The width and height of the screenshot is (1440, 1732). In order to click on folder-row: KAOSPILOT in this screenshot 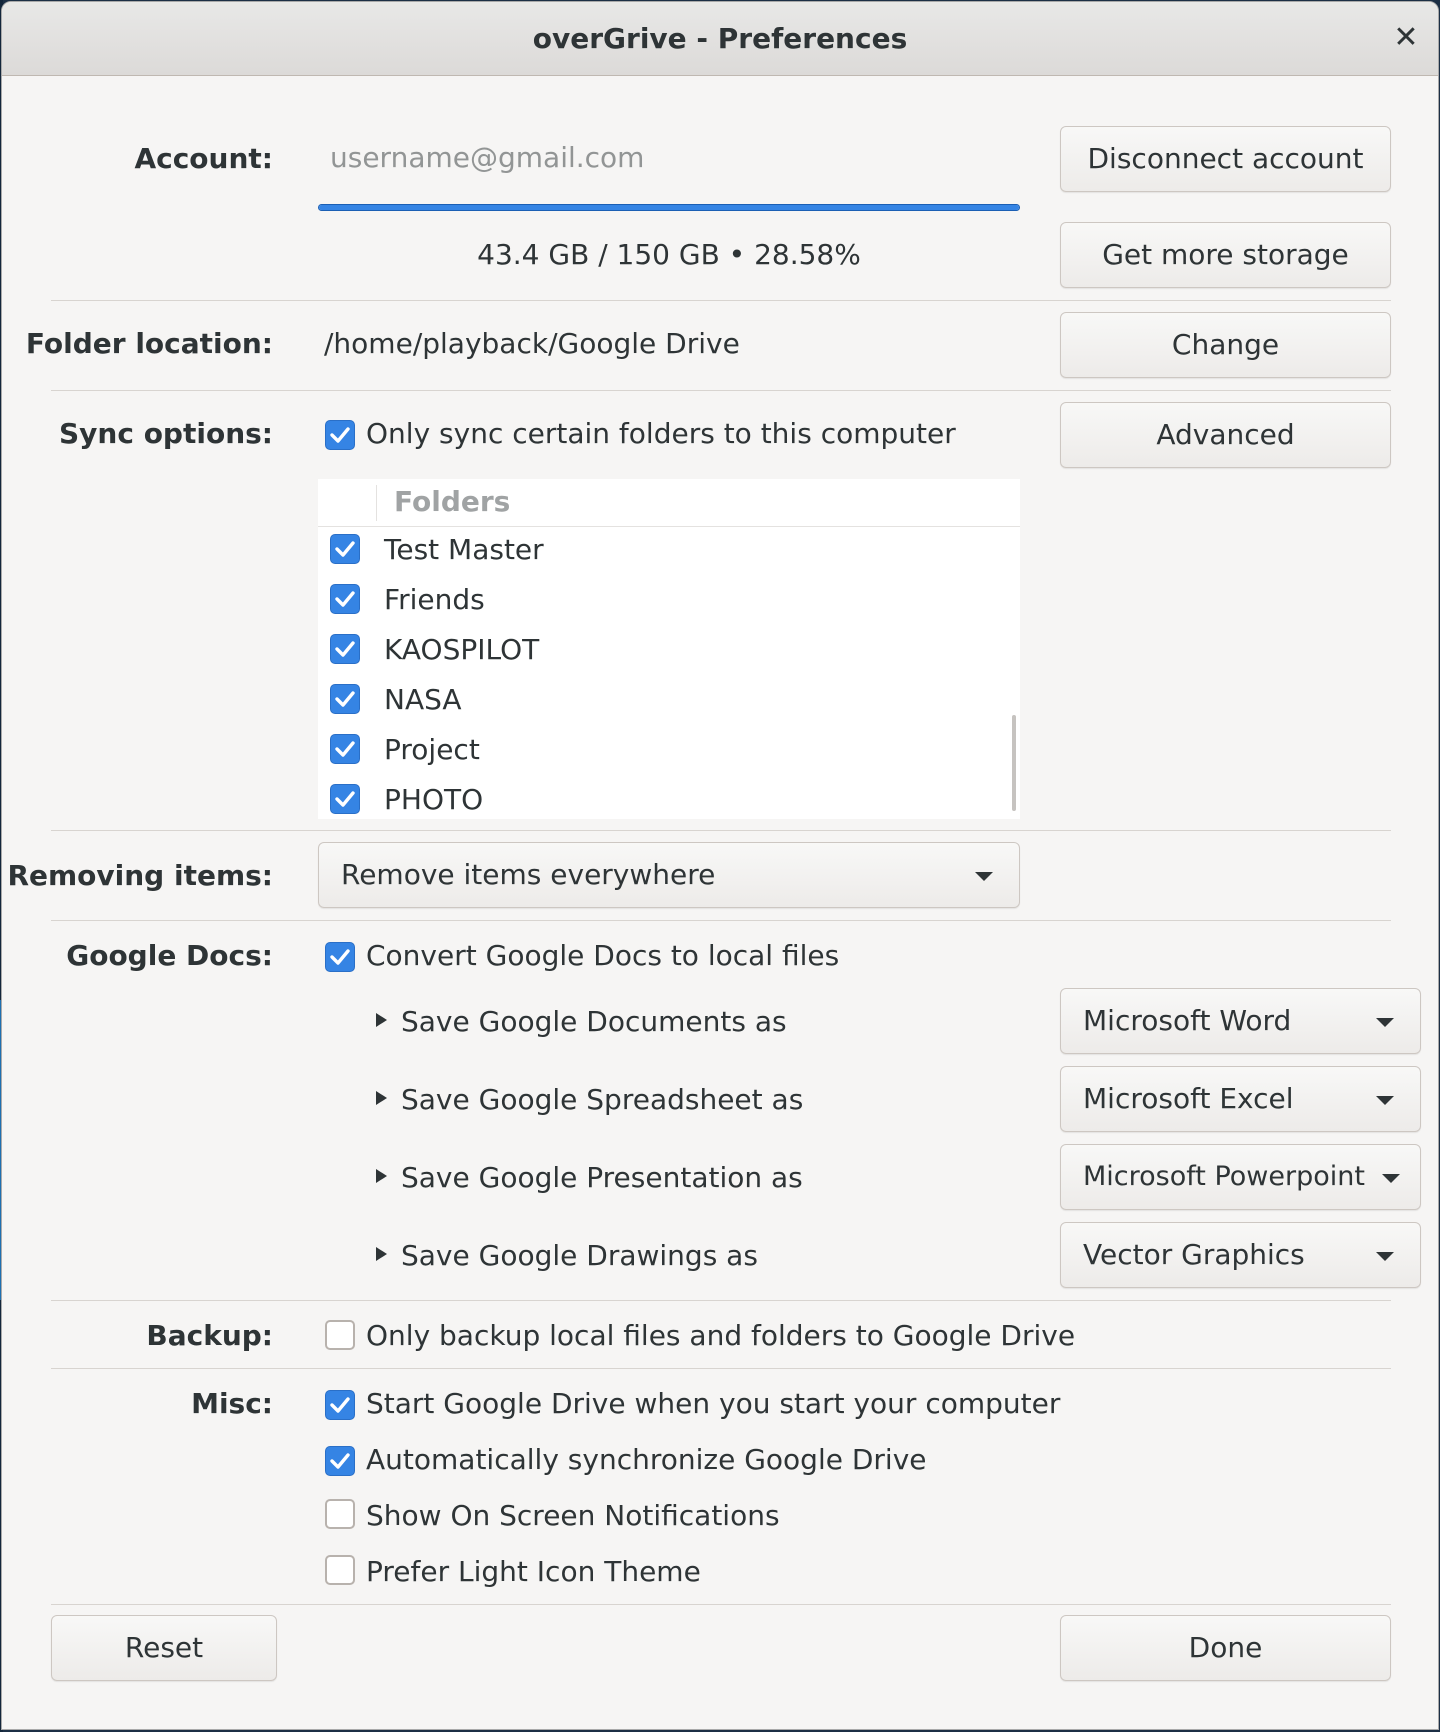, I will do `click(669, 652)`.